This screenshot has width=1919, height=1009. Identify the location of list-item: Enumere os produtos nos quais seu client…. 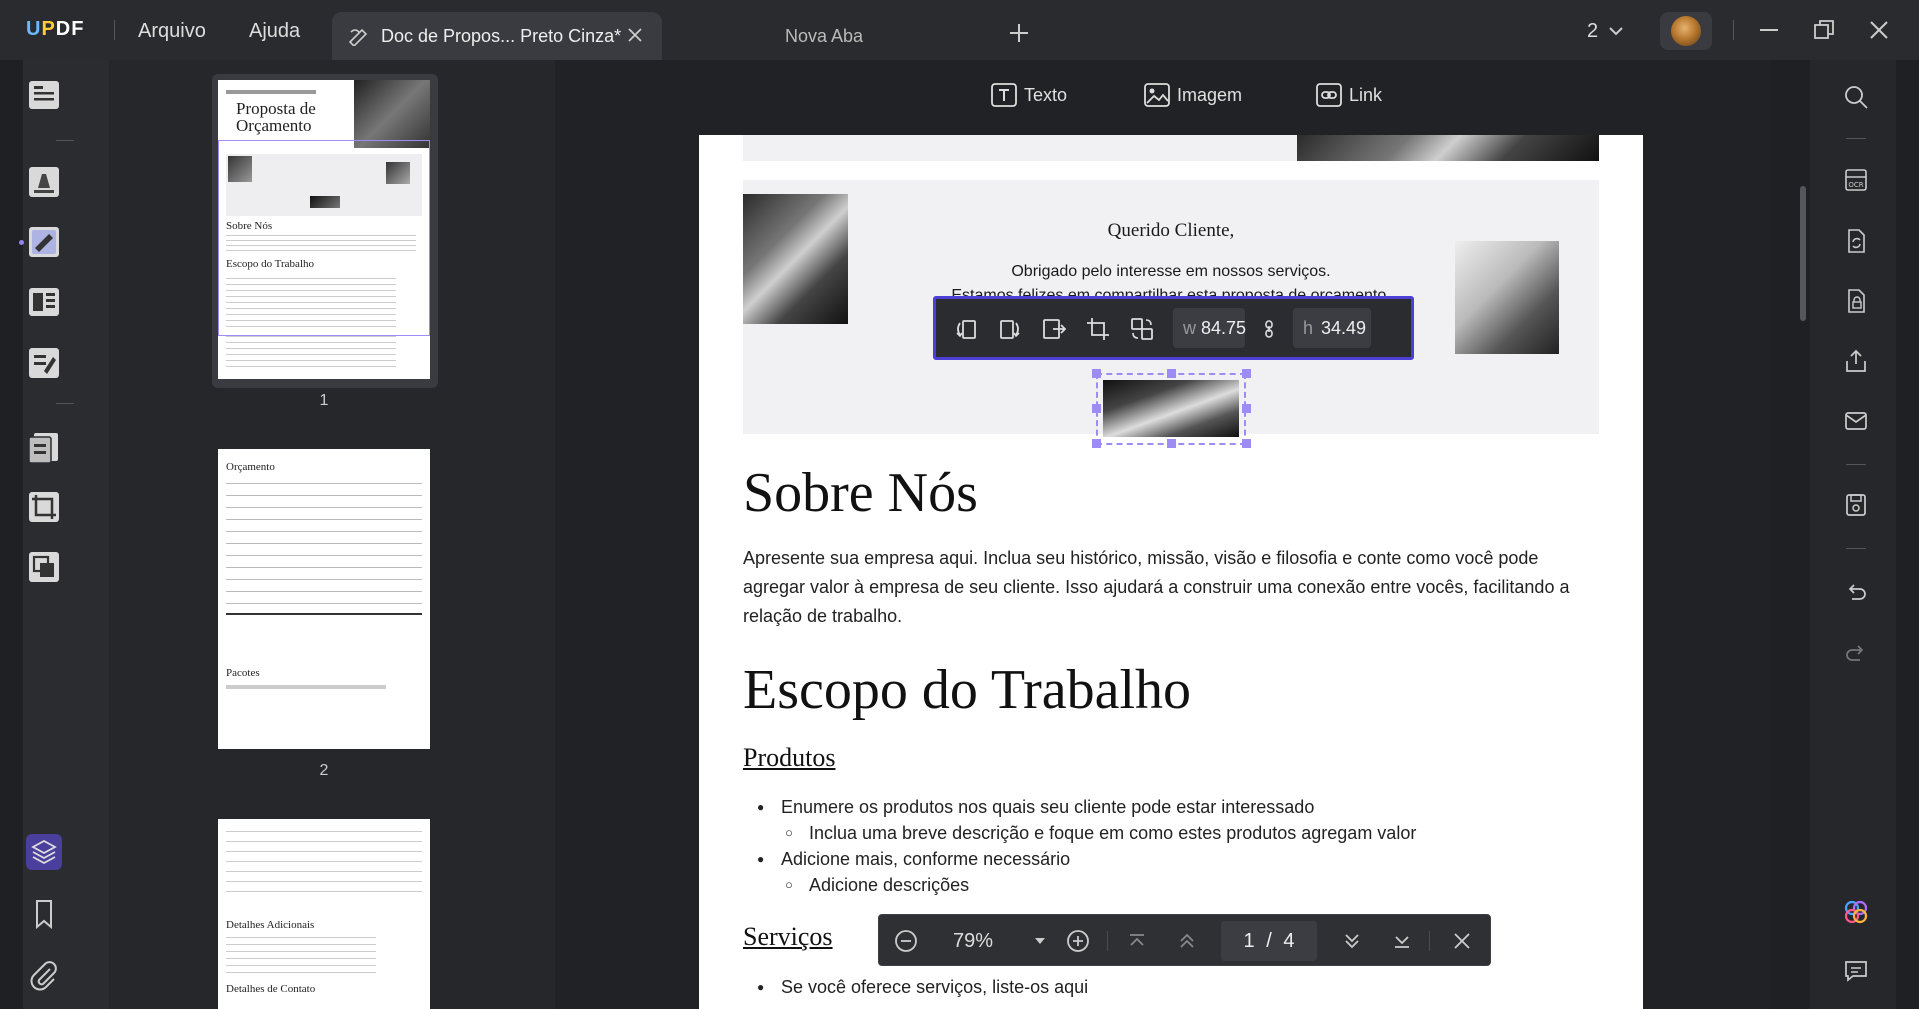
(1035, 807).